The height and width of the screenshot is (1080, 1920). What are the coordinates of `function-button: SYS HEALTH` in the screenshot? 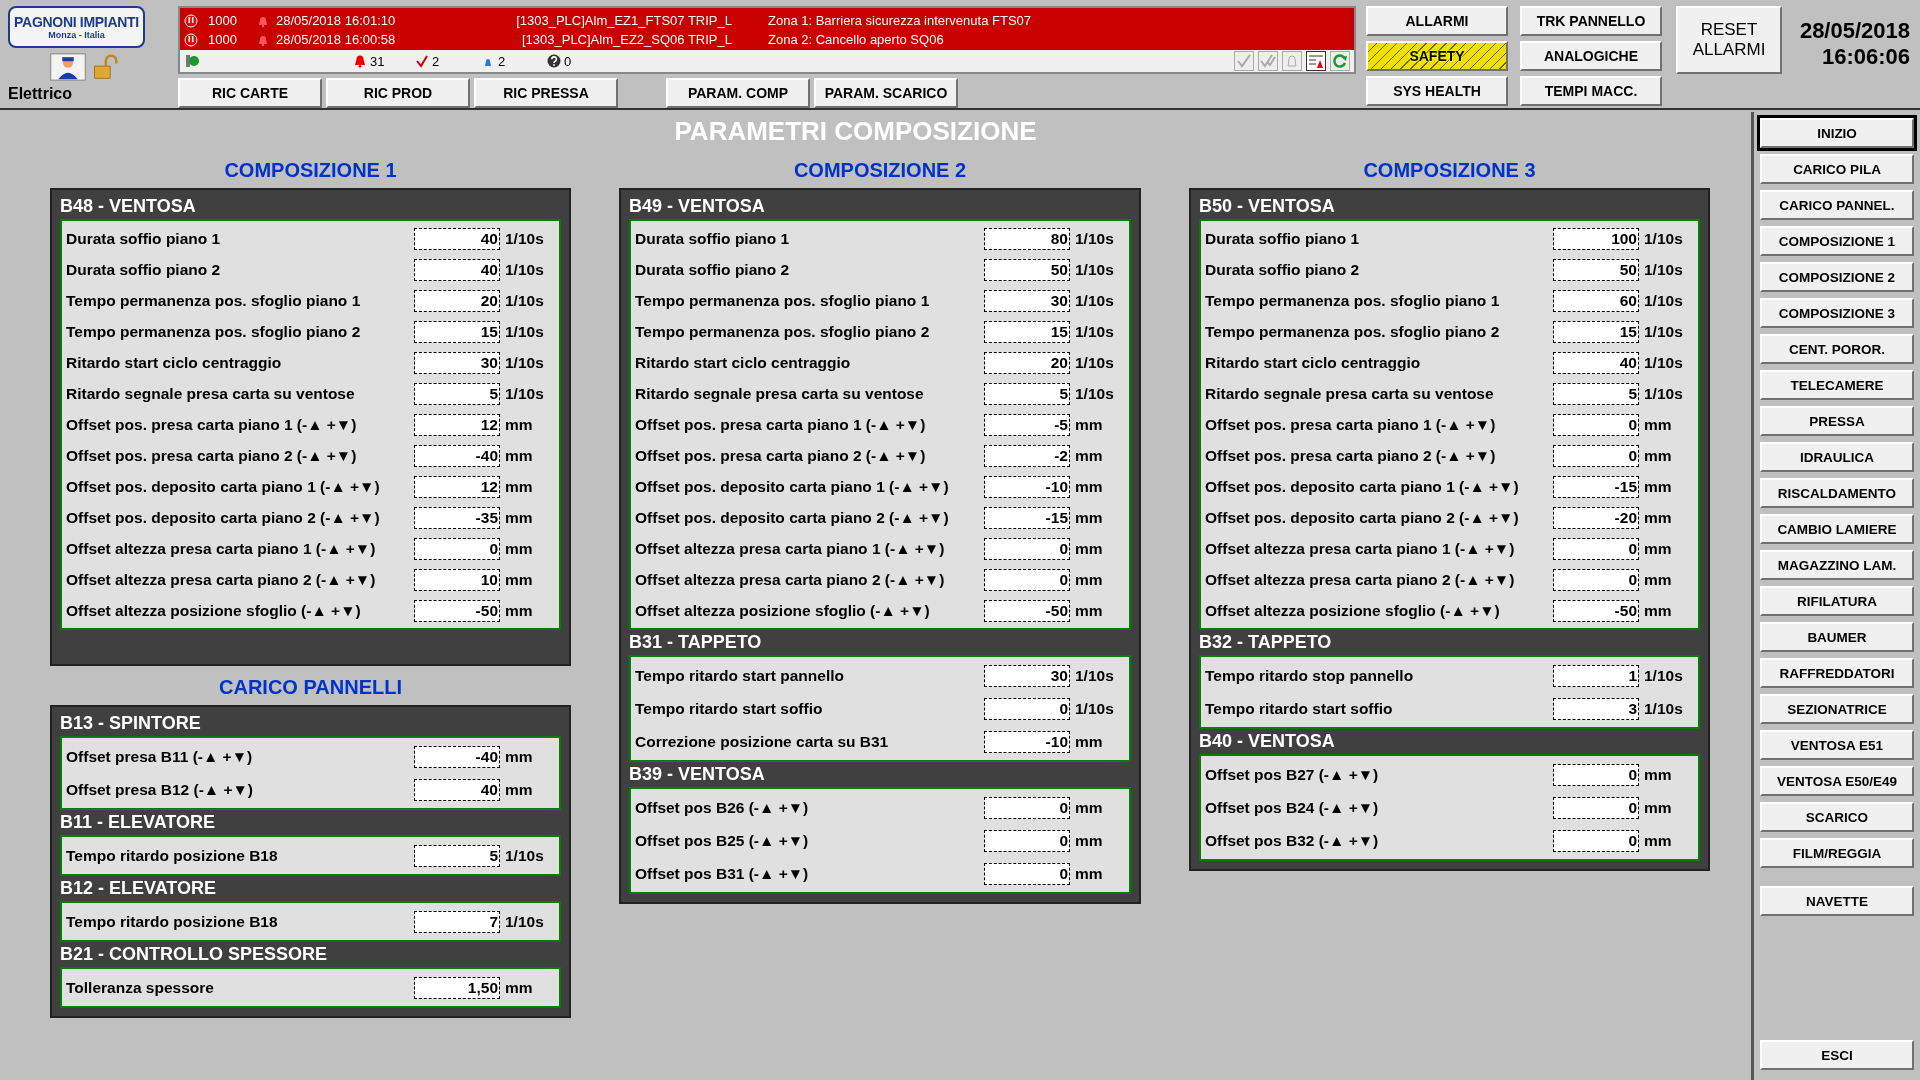 It's located at (1437, 91).